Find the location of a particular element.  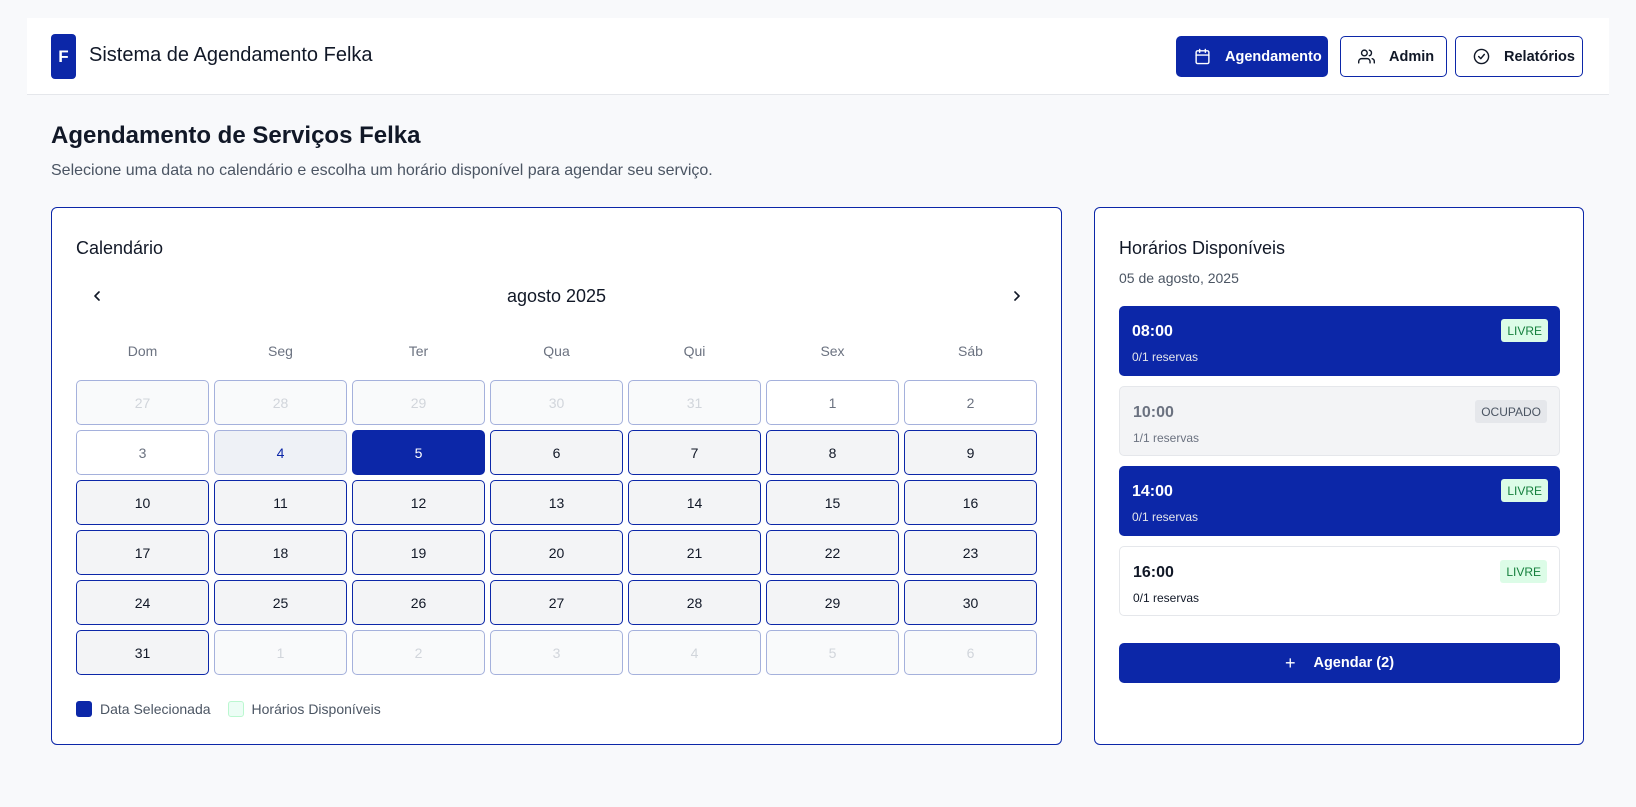

nav-admin-button: Admin is located at coordinates (1393, 56).